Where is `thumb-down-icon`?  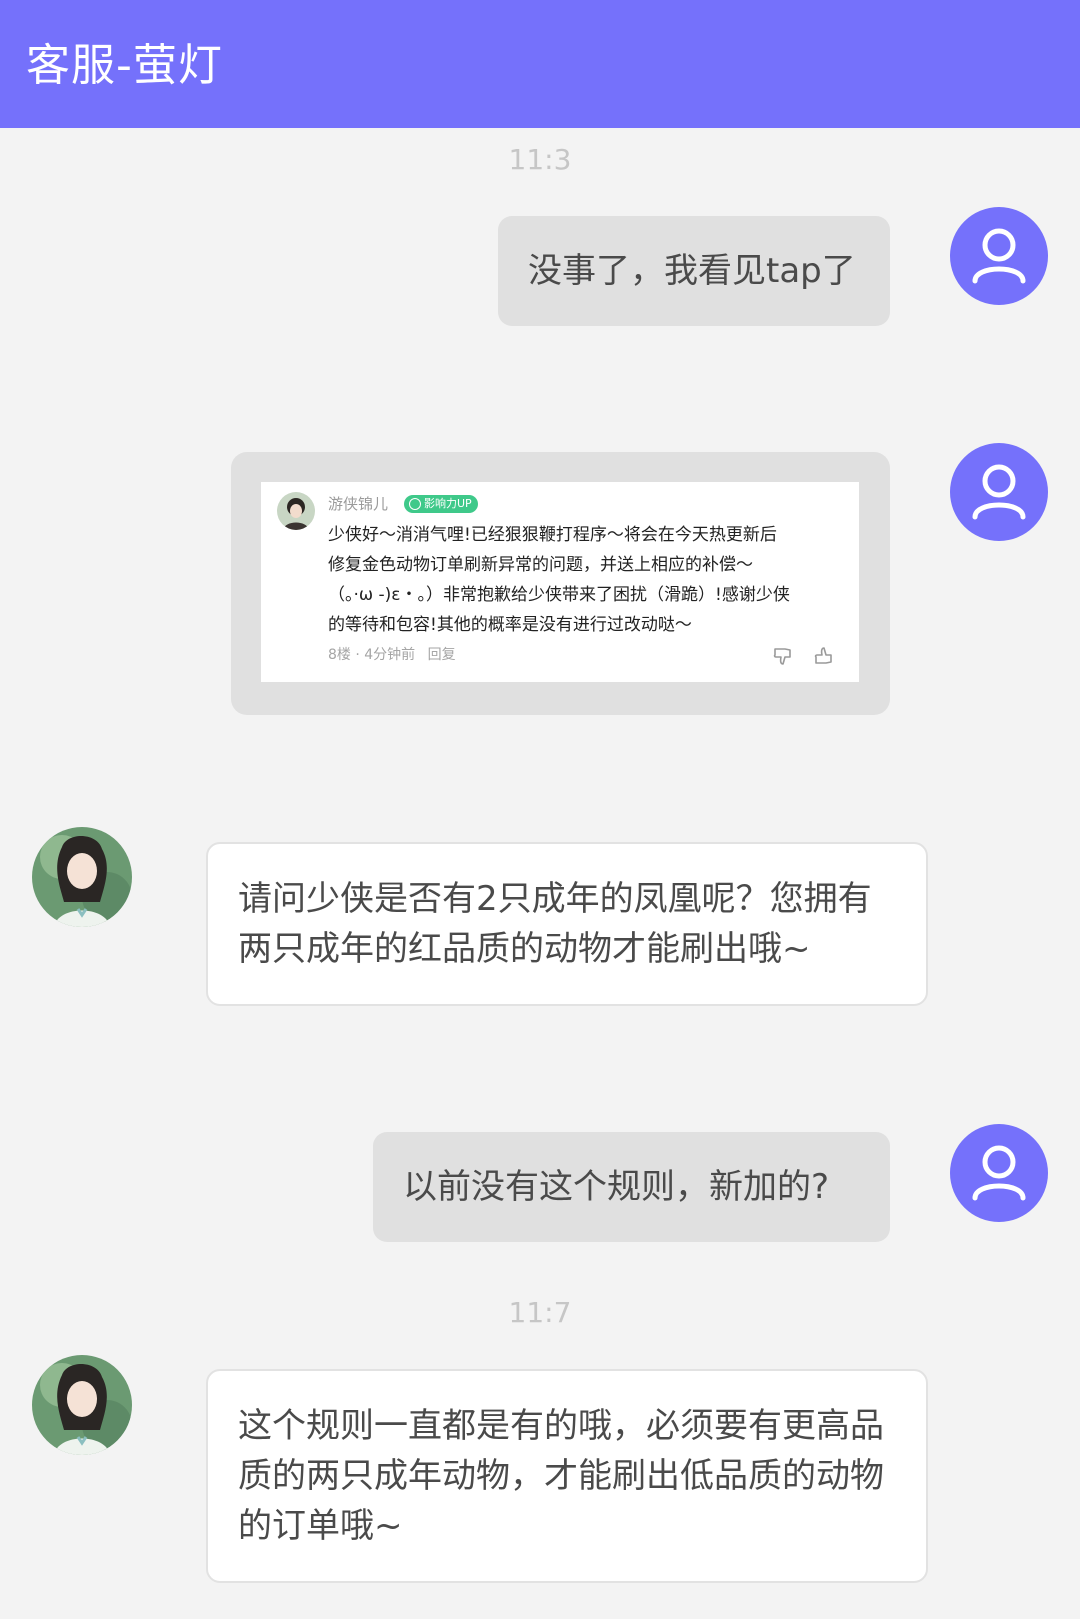
thumb-down-icon is located at coordinates (782, 656).